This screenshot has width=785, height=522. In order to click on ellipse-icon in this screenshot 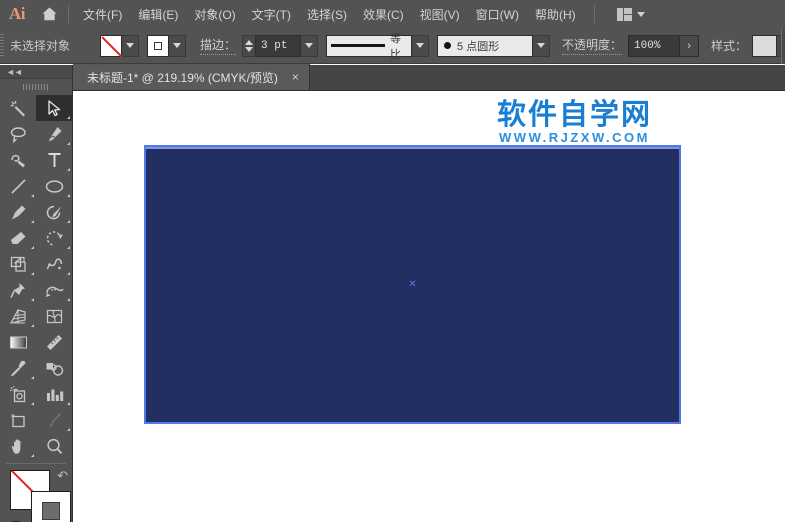, I will do `click(54, 186)`.